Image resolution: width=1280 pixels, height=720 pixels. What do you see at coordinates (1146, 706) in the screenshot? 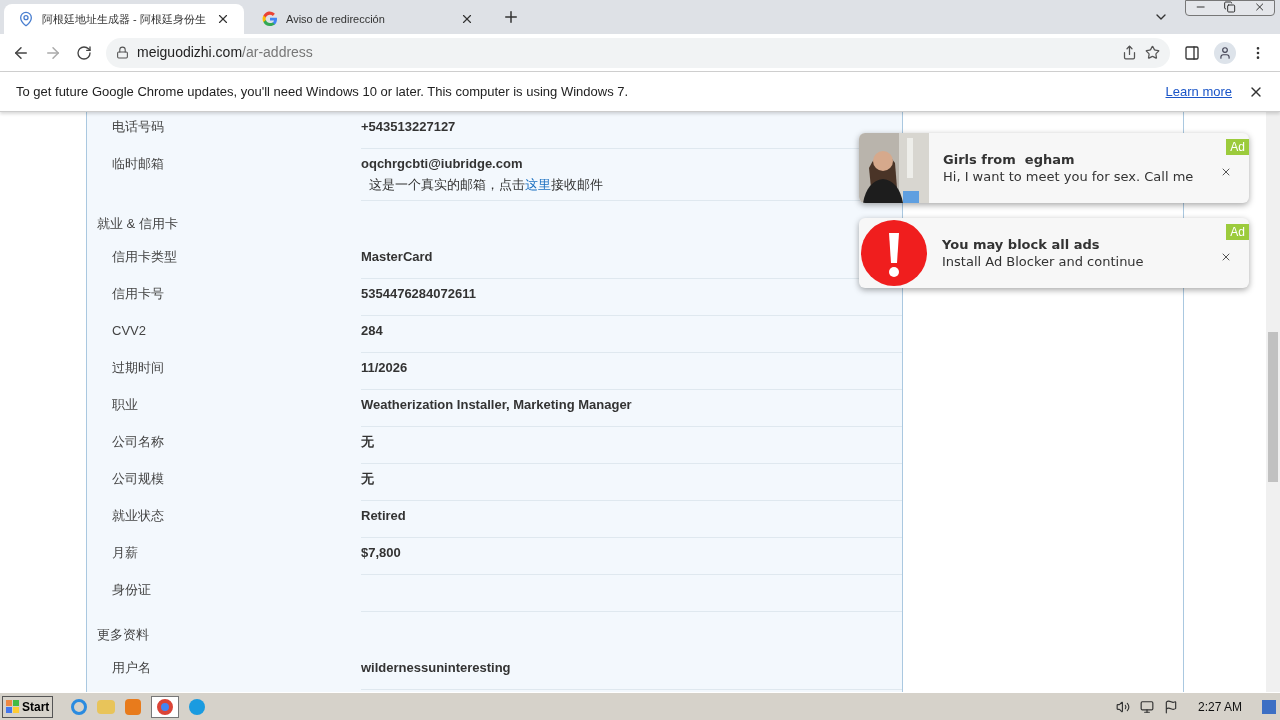
I see `network-icon` at bounding box center [1146, 706].